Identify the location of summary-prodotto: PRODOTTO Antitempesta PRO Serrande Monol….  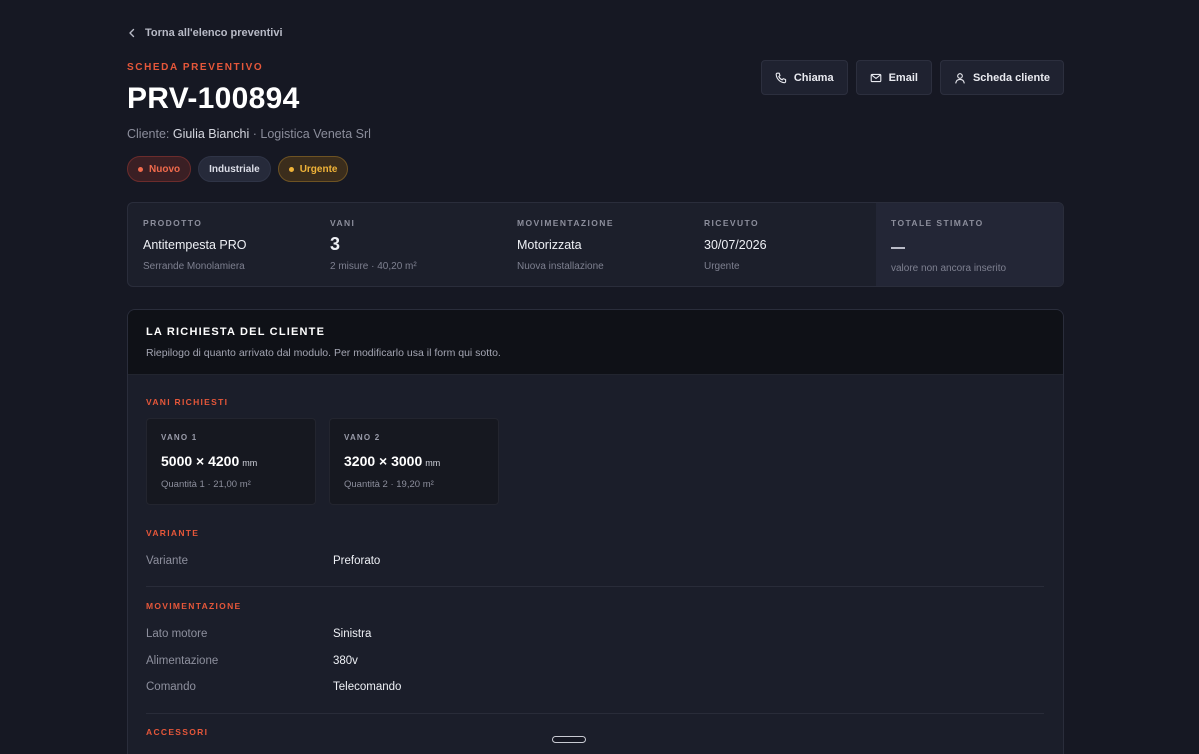
(221, 244).